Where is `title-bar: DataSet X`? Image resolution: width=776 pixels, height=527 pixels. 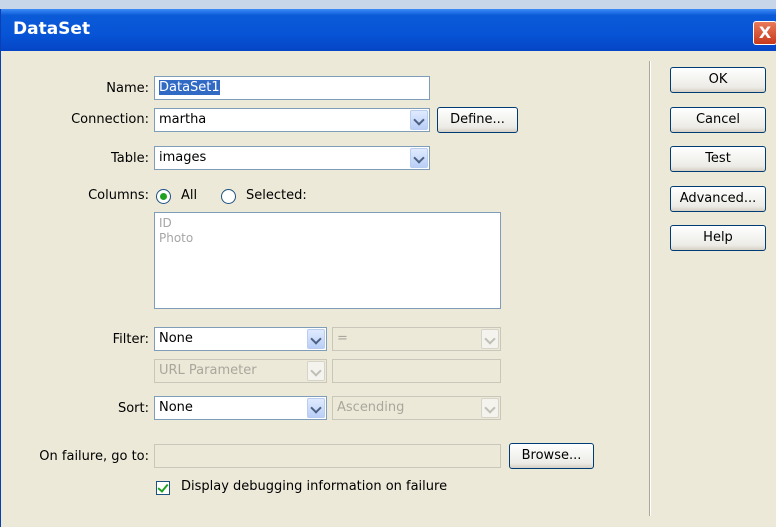
title-bar: DataSet X is located at coordinates (388, 30).